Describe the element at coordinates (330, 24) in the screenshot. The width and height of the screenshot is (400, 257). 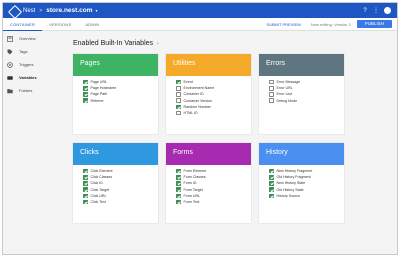
I see `workspace-status: Now editing: Version 3` at that location.